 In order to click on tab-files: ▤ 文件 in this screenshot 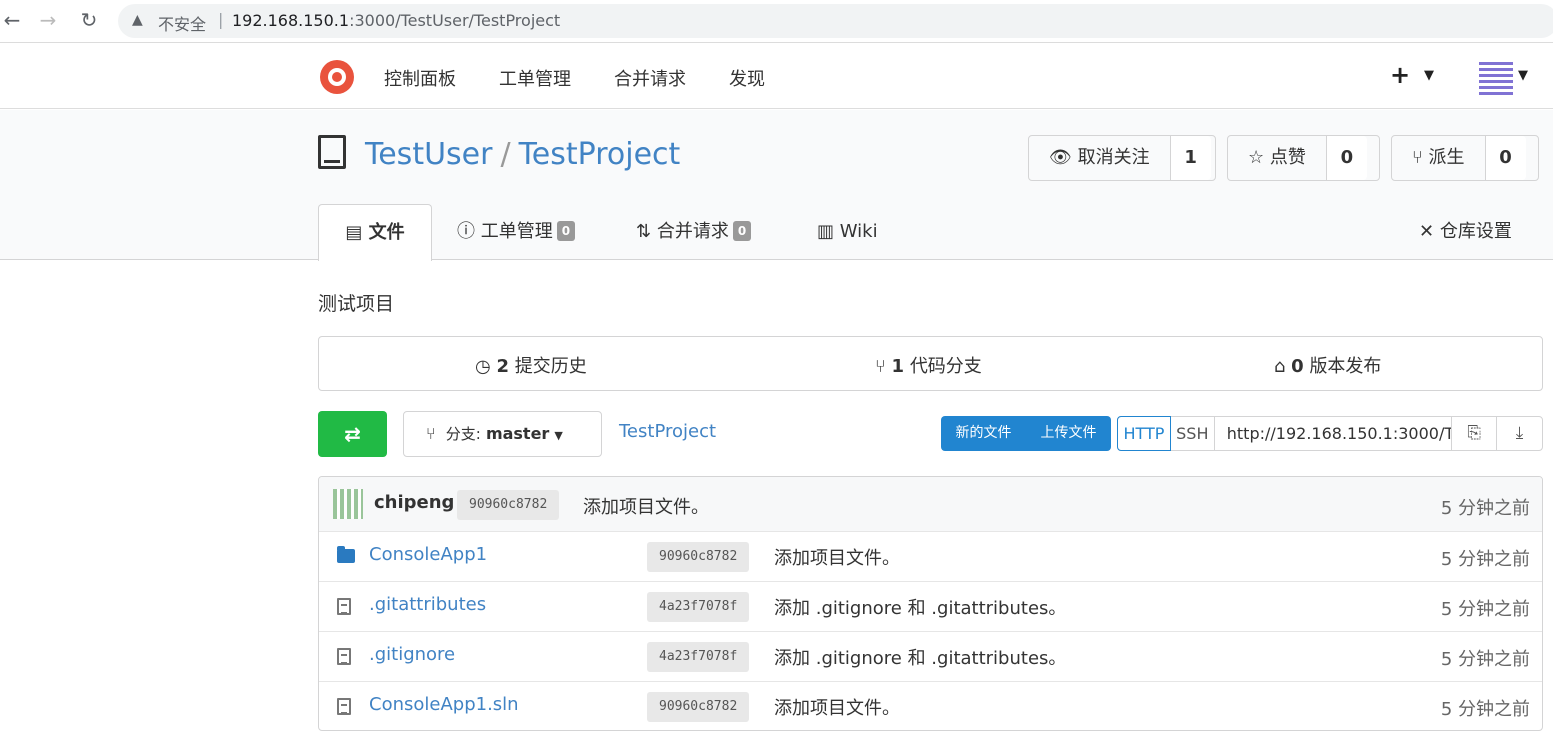, I will do `click(375, 232)`.